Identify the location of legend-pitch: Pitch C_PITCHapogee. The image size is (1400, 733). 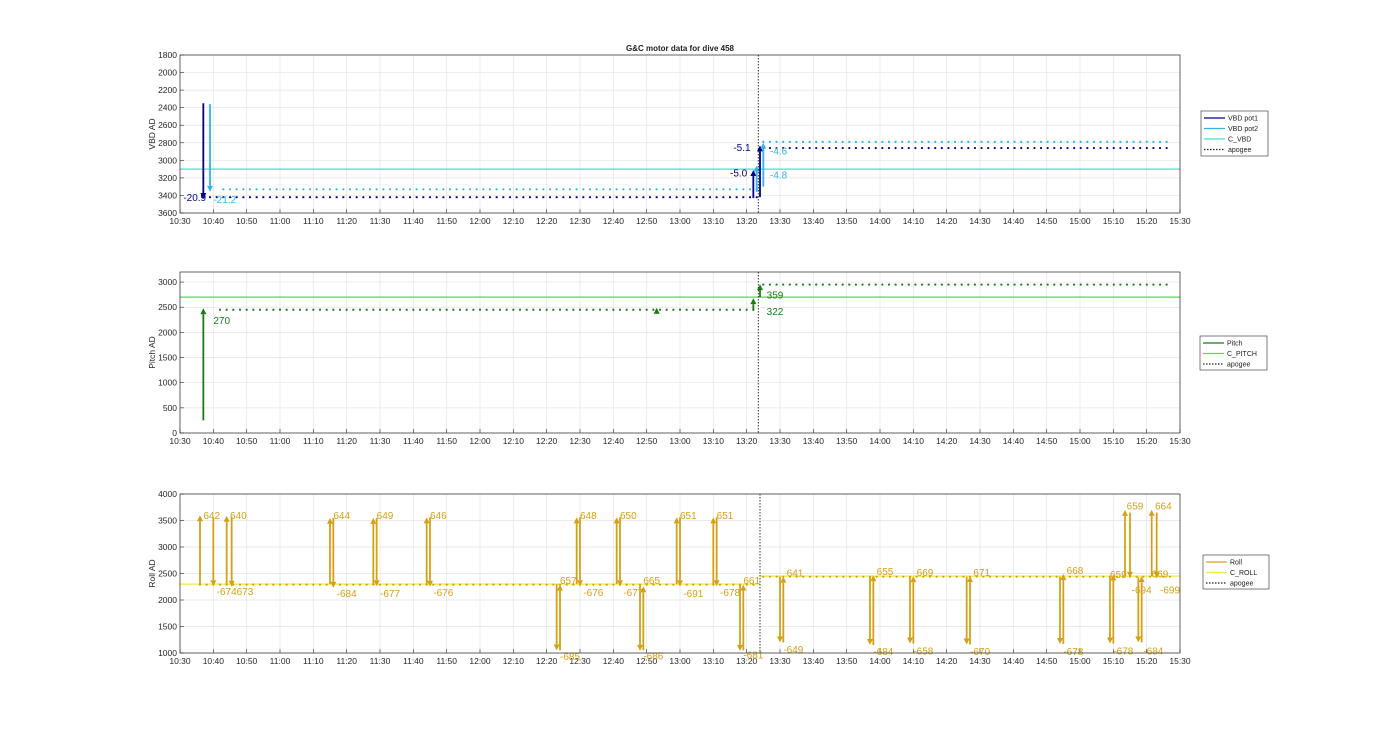
(1233, 353).